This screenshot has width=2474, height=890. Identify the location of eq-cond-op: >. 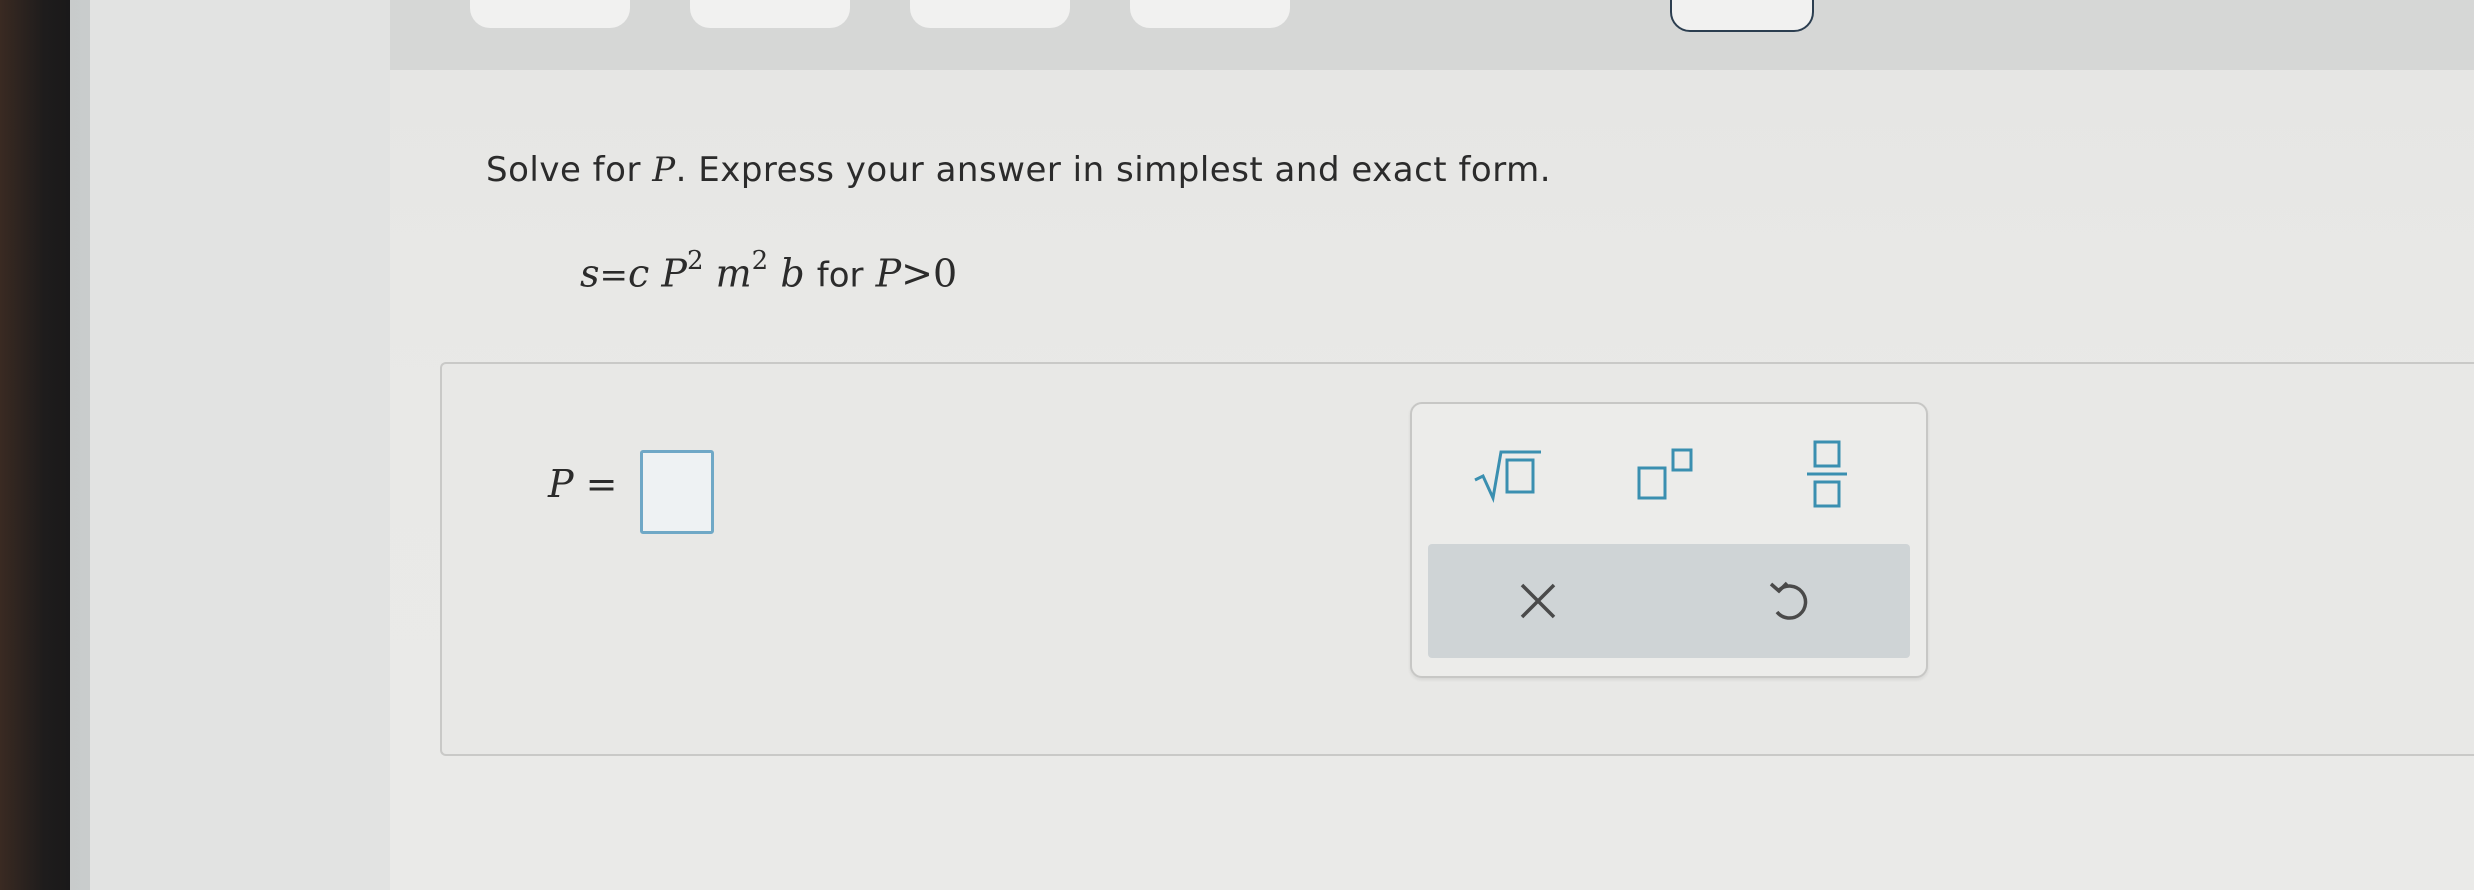
(917, 273).